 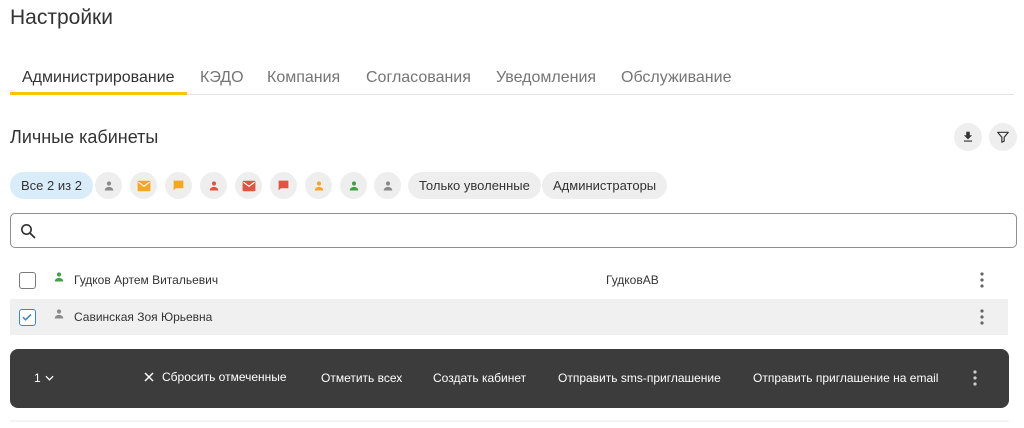 I want to click on filter-chip-email-orange, so click(x=143, y=185).